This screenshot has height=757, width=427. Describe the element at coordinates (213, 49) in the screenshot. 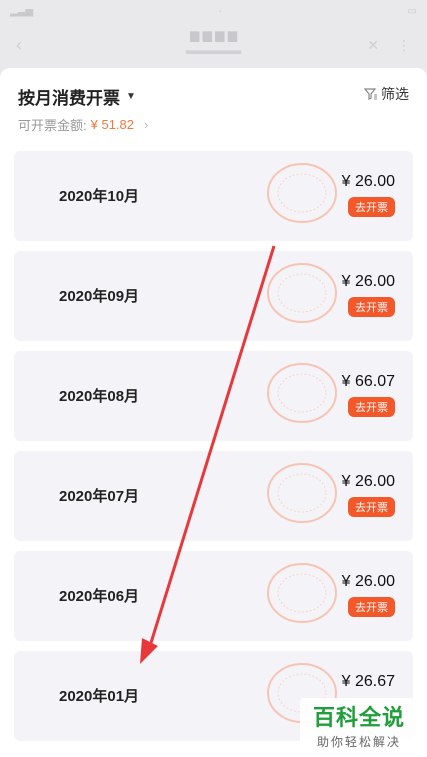

I see `nav-subtitle-blurred: ▃▃▃▃▃▃▃▃▃` at that location.